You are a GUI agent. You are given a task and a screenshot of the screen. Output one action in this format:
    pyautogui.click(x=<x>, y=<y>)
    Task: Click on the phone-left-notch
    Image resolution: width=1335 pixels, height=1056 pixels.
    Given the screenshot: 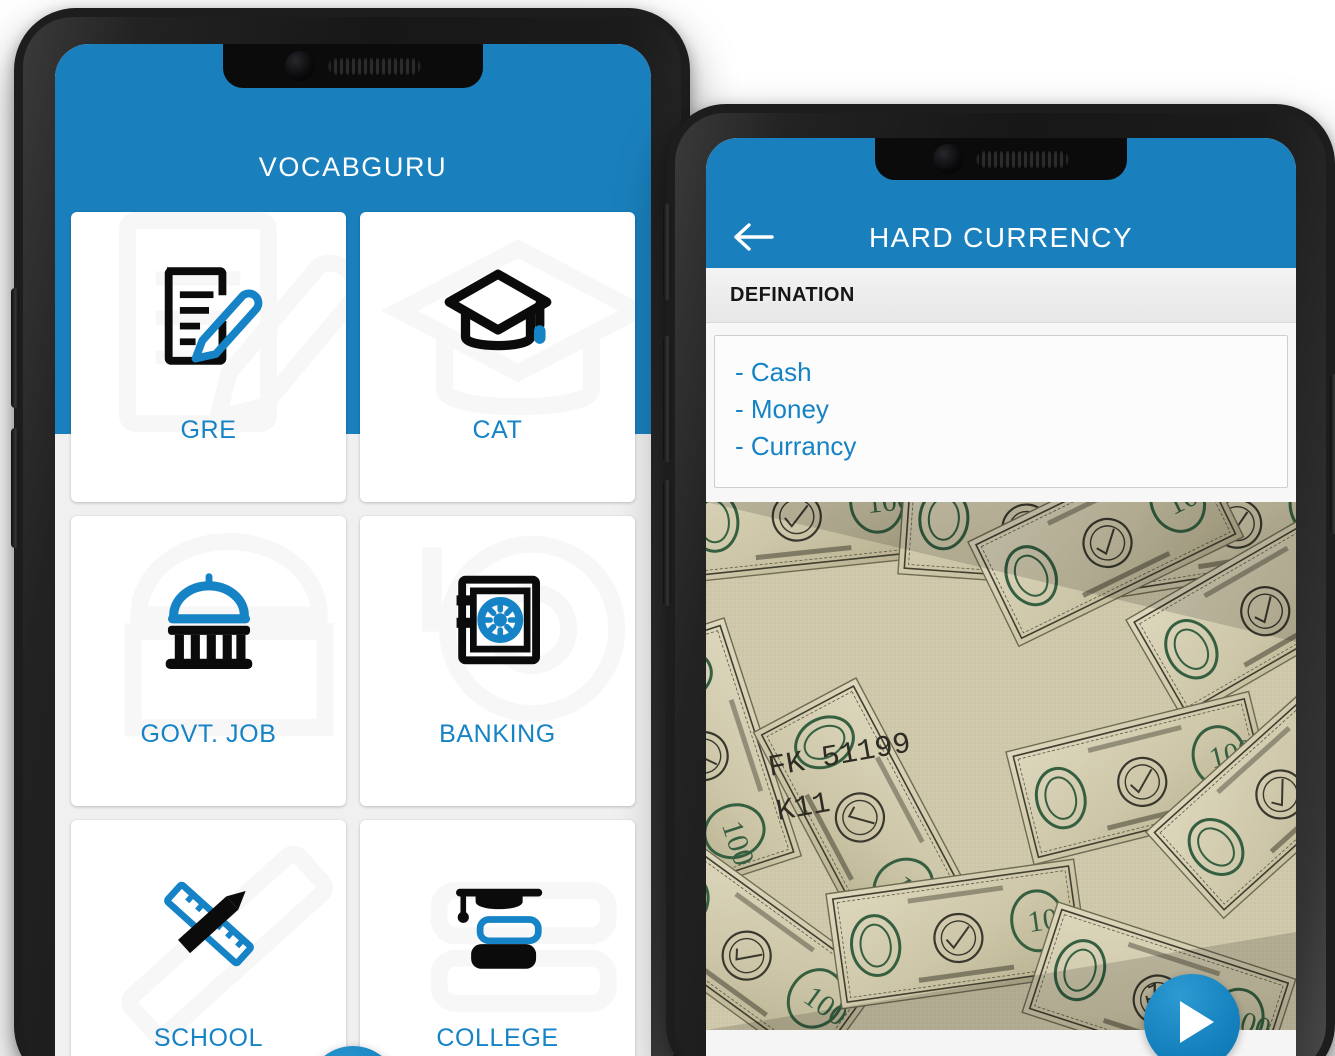 What is the action you would take?
    pyautogui.click(x=353, y=66)
    